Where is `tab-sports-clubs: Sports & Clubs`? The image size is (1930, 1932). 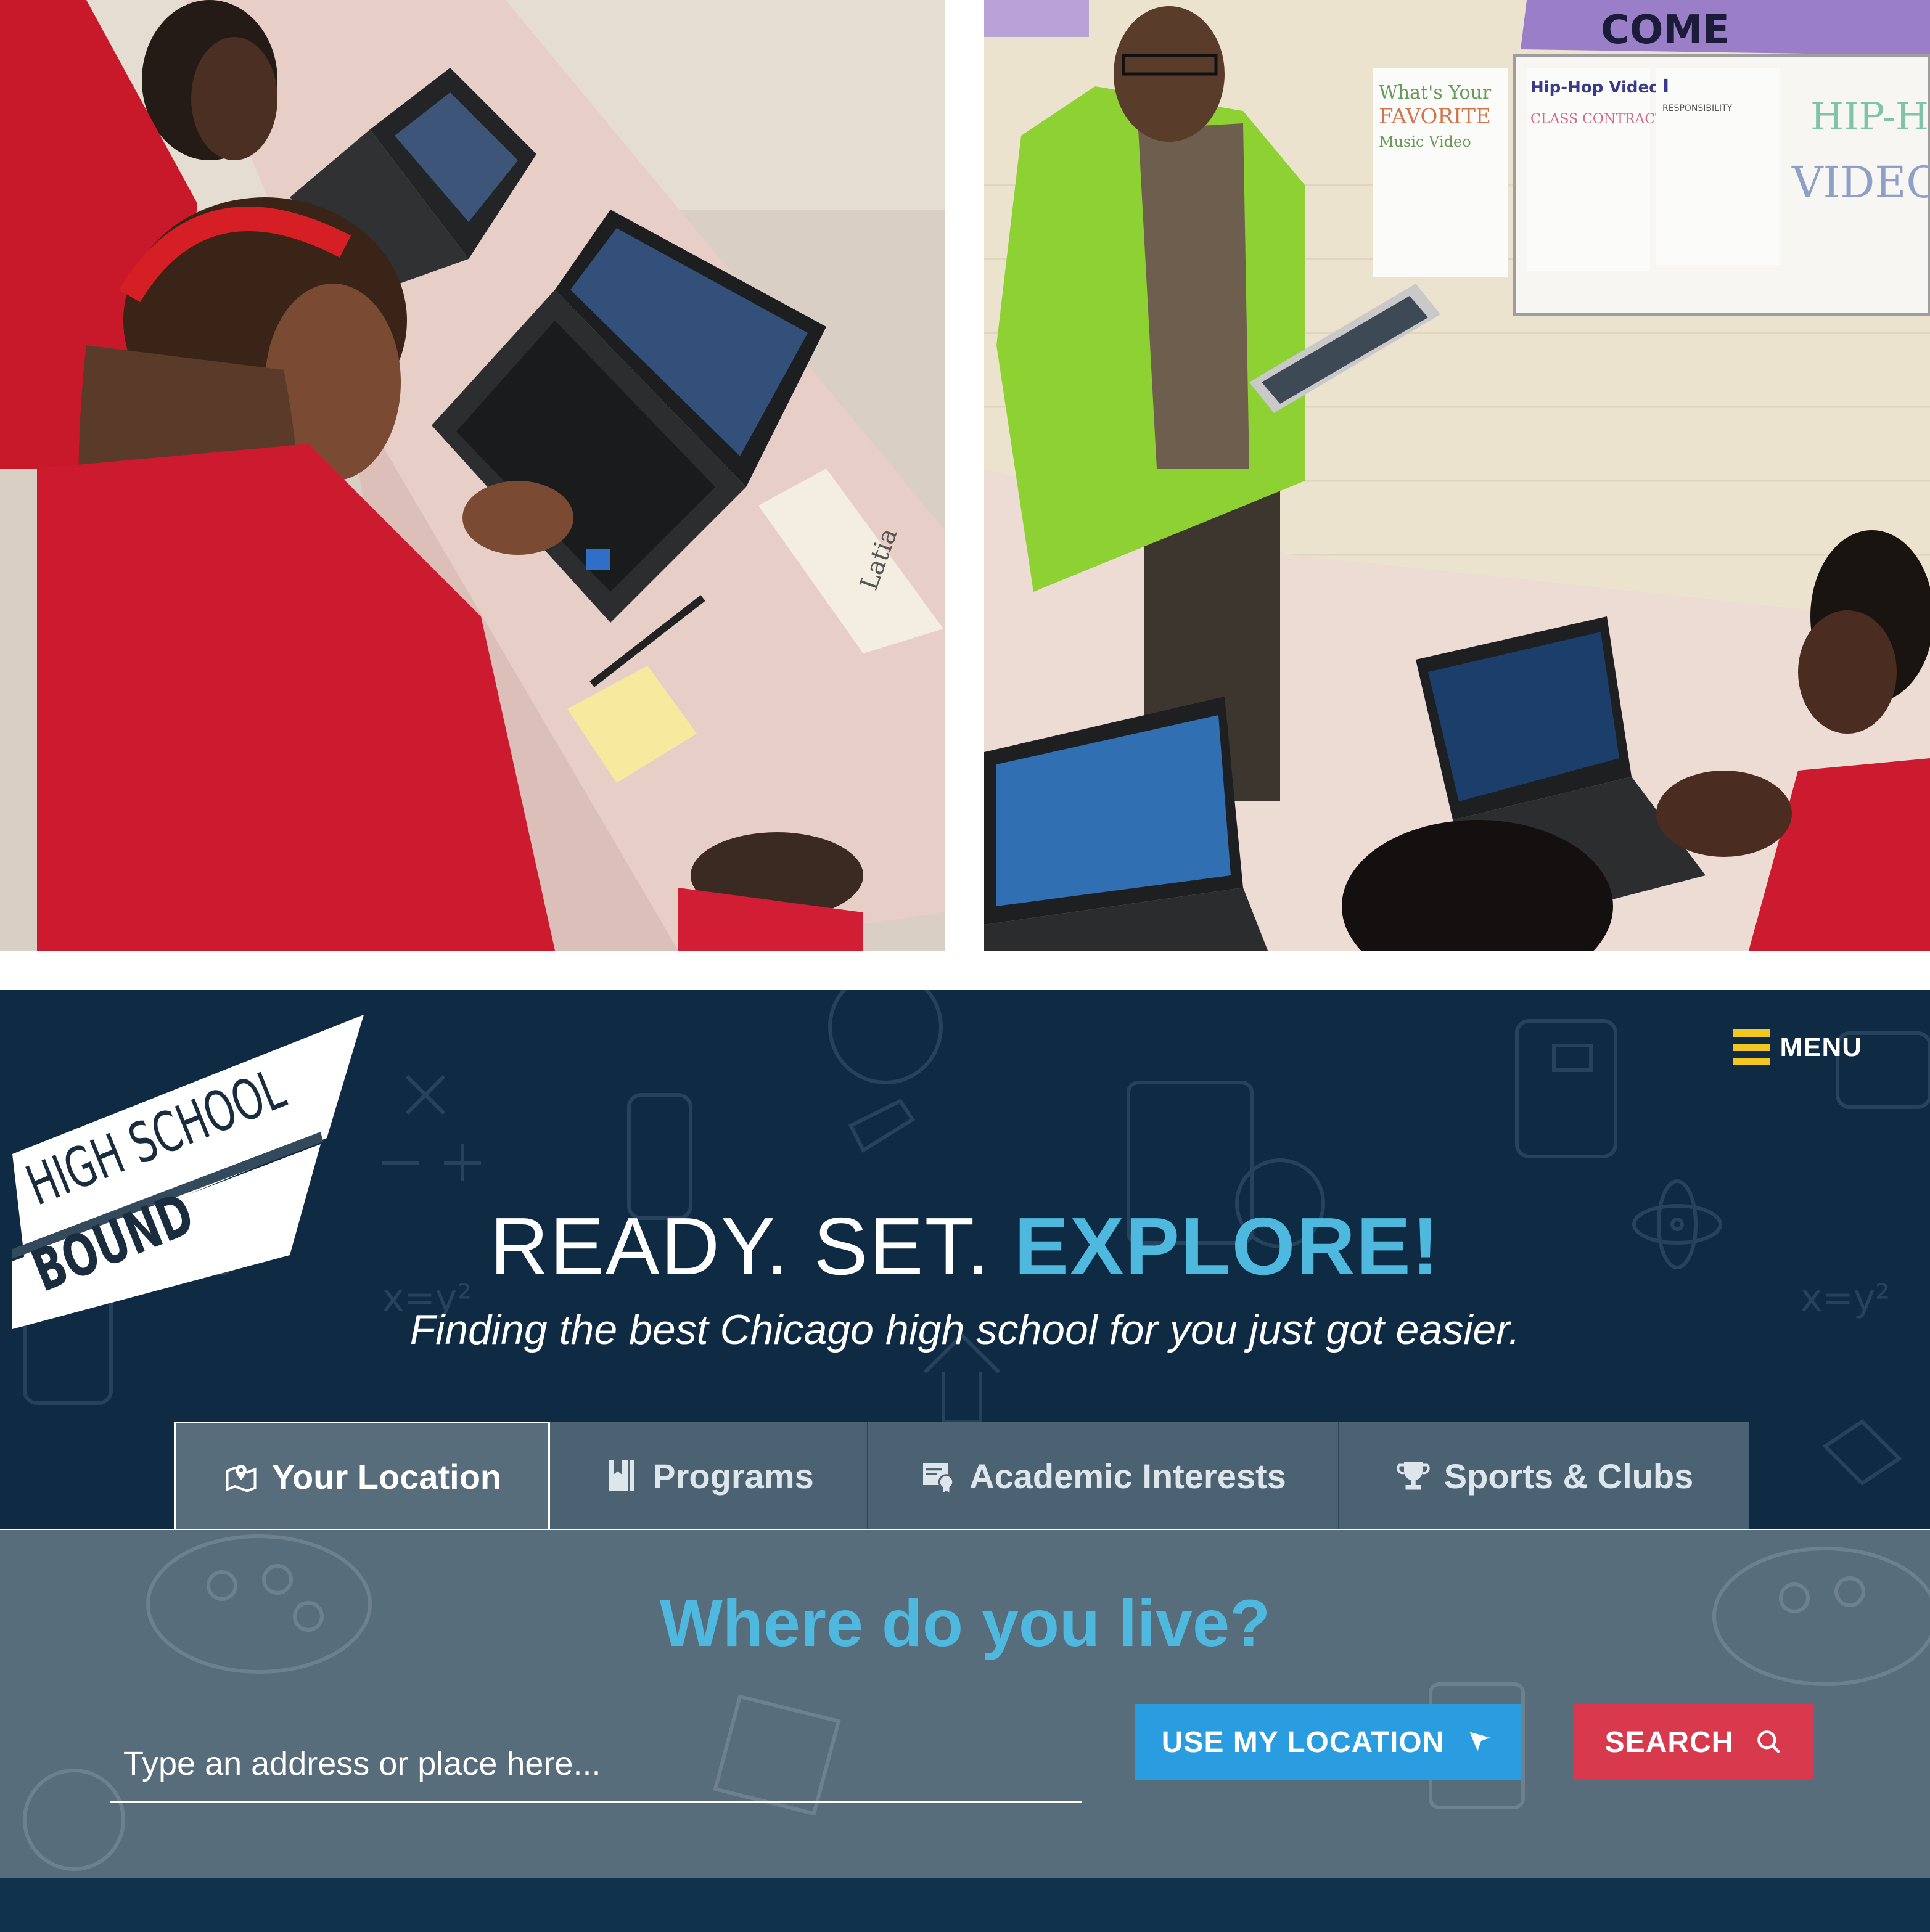 tab-sports-clubs: Sports & Clubs is located at coordinates (1544, 1476).